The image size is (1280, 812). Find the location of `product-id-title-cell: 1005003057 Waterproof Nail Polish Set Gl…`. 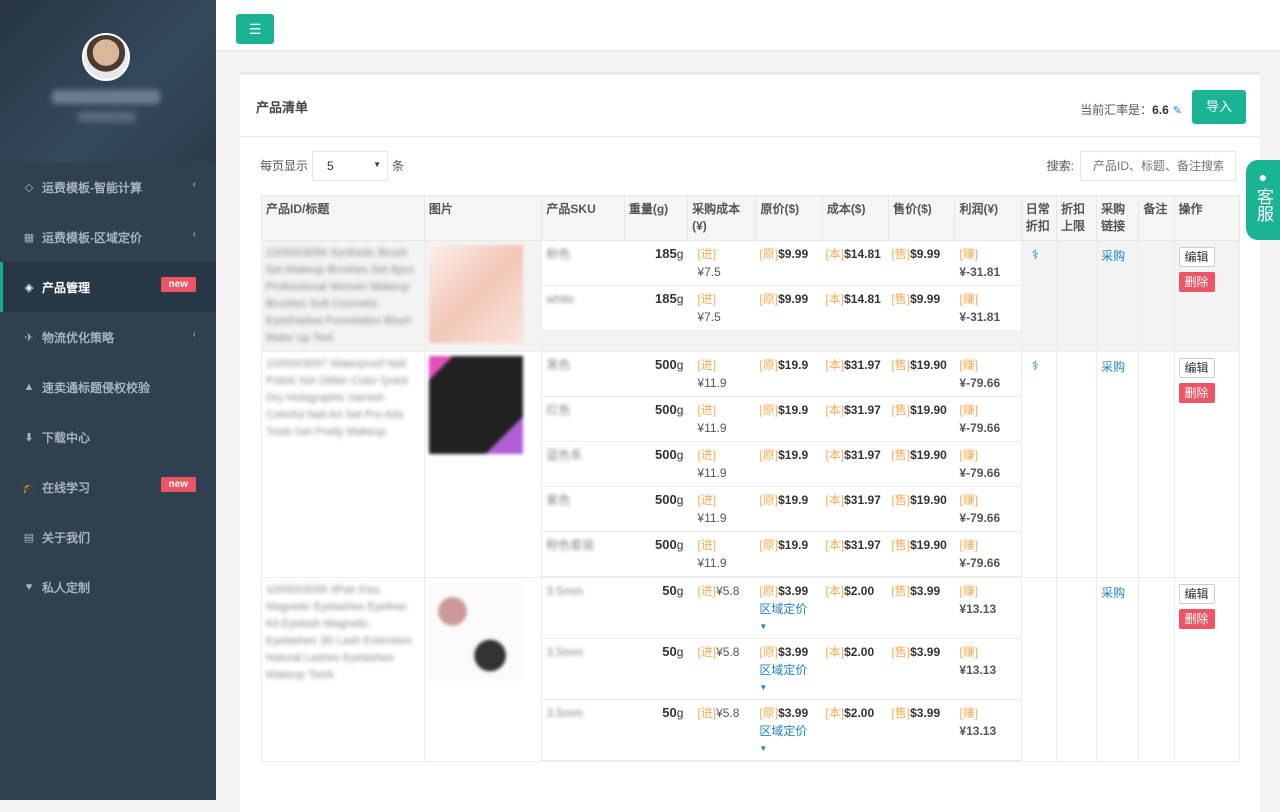

product-id-title-cell: 1005003057 Waterproof Nail Polish Set Gl… is located at coordinates (343, 465).